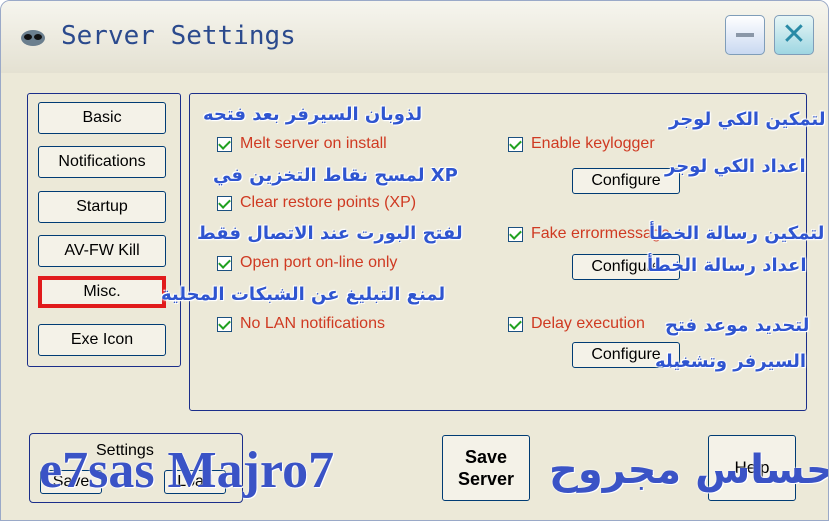 The width and height of the screenshot is (832, 524). I want to click on nav-notifications-button: Notifications, so click(102, 162).